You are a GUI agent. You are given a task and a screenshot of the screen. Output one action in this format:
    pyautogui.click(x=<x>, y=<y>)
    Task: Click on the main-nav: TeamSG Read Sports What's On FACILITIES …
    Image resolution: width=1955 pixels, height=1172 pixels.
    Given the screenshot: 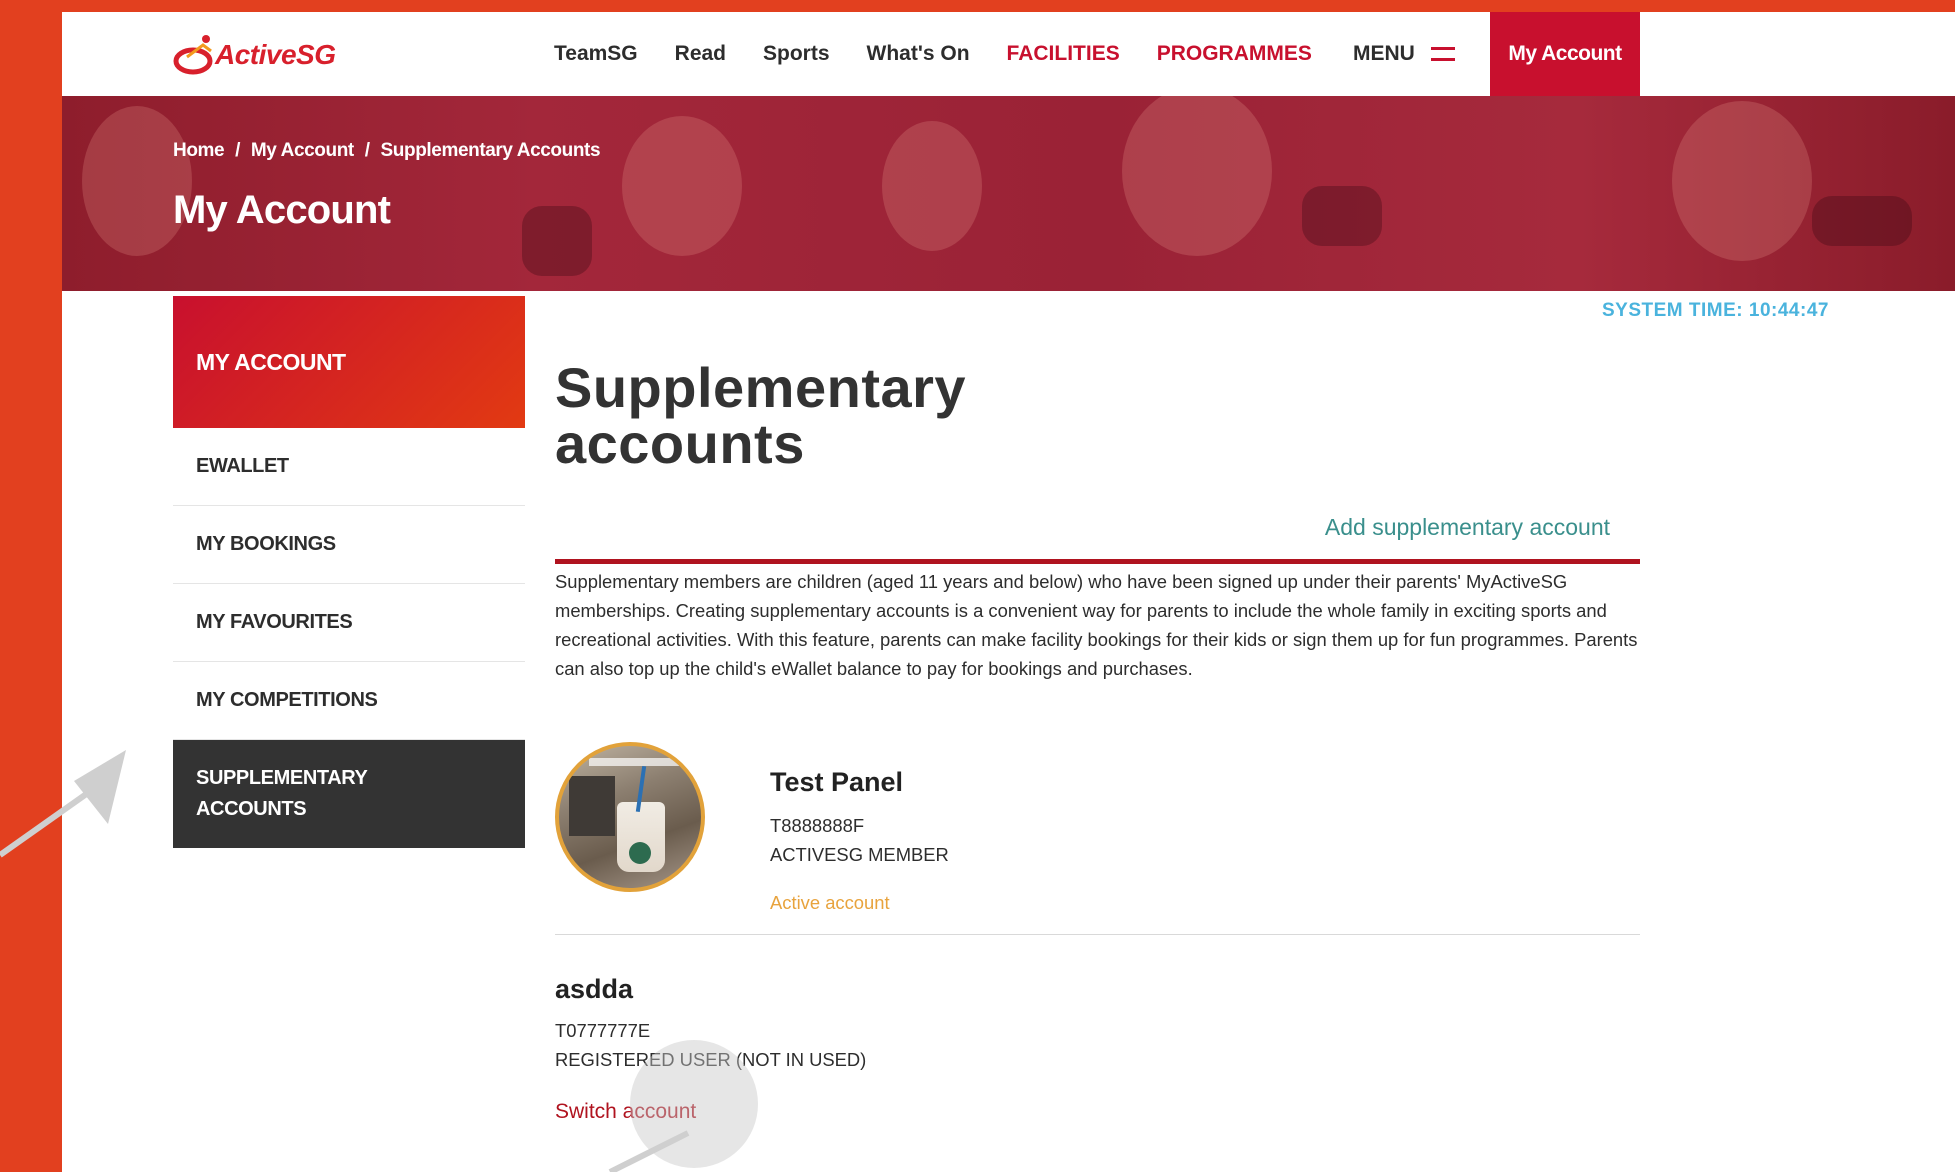 What is the action you would take?
    pyautogui.click(x=951, y=54)
    